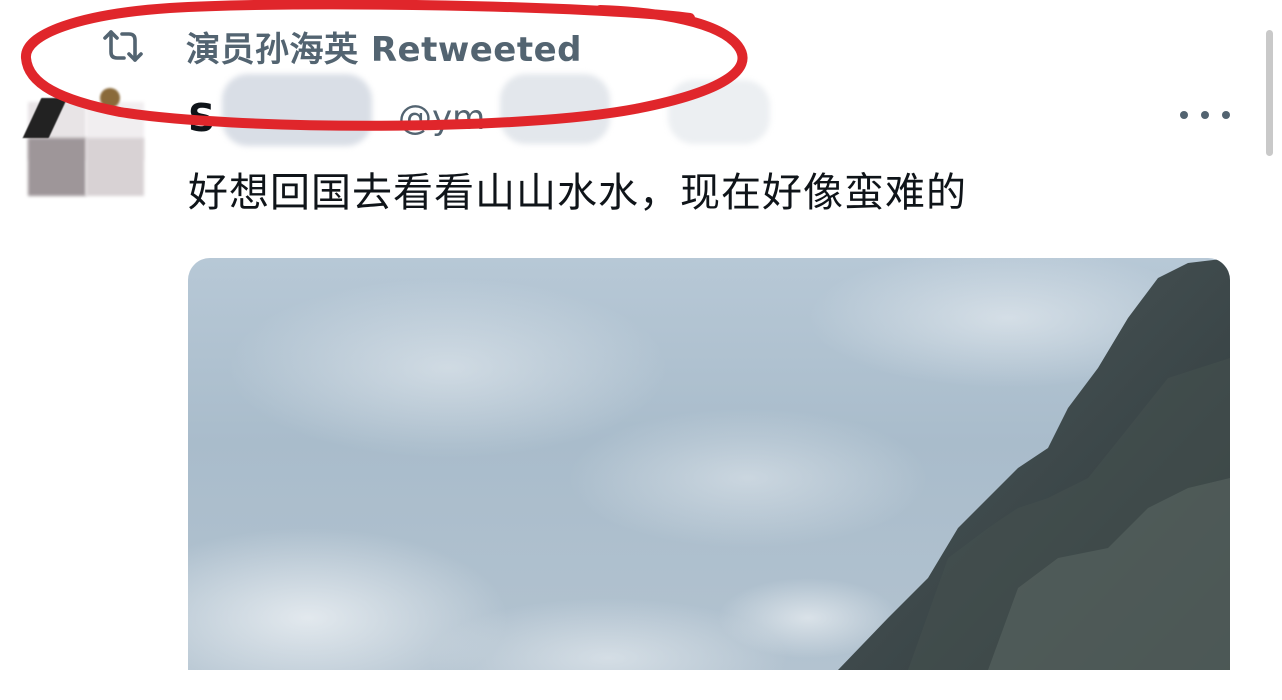  What do you see at coordinates (1205, 115) in the screenshot?
I see `more-horizontal-icon` at bounding box center [1205, 115].